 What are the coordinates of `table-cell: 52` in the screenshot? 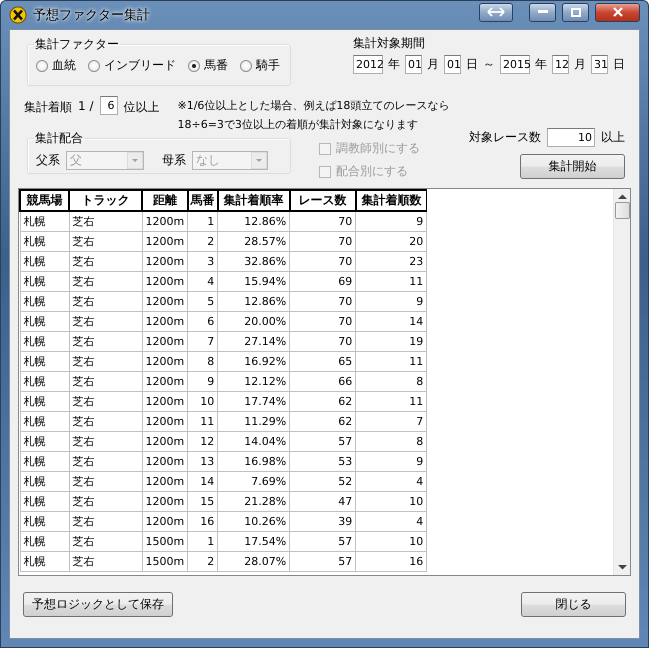 It's located at (323, 481).